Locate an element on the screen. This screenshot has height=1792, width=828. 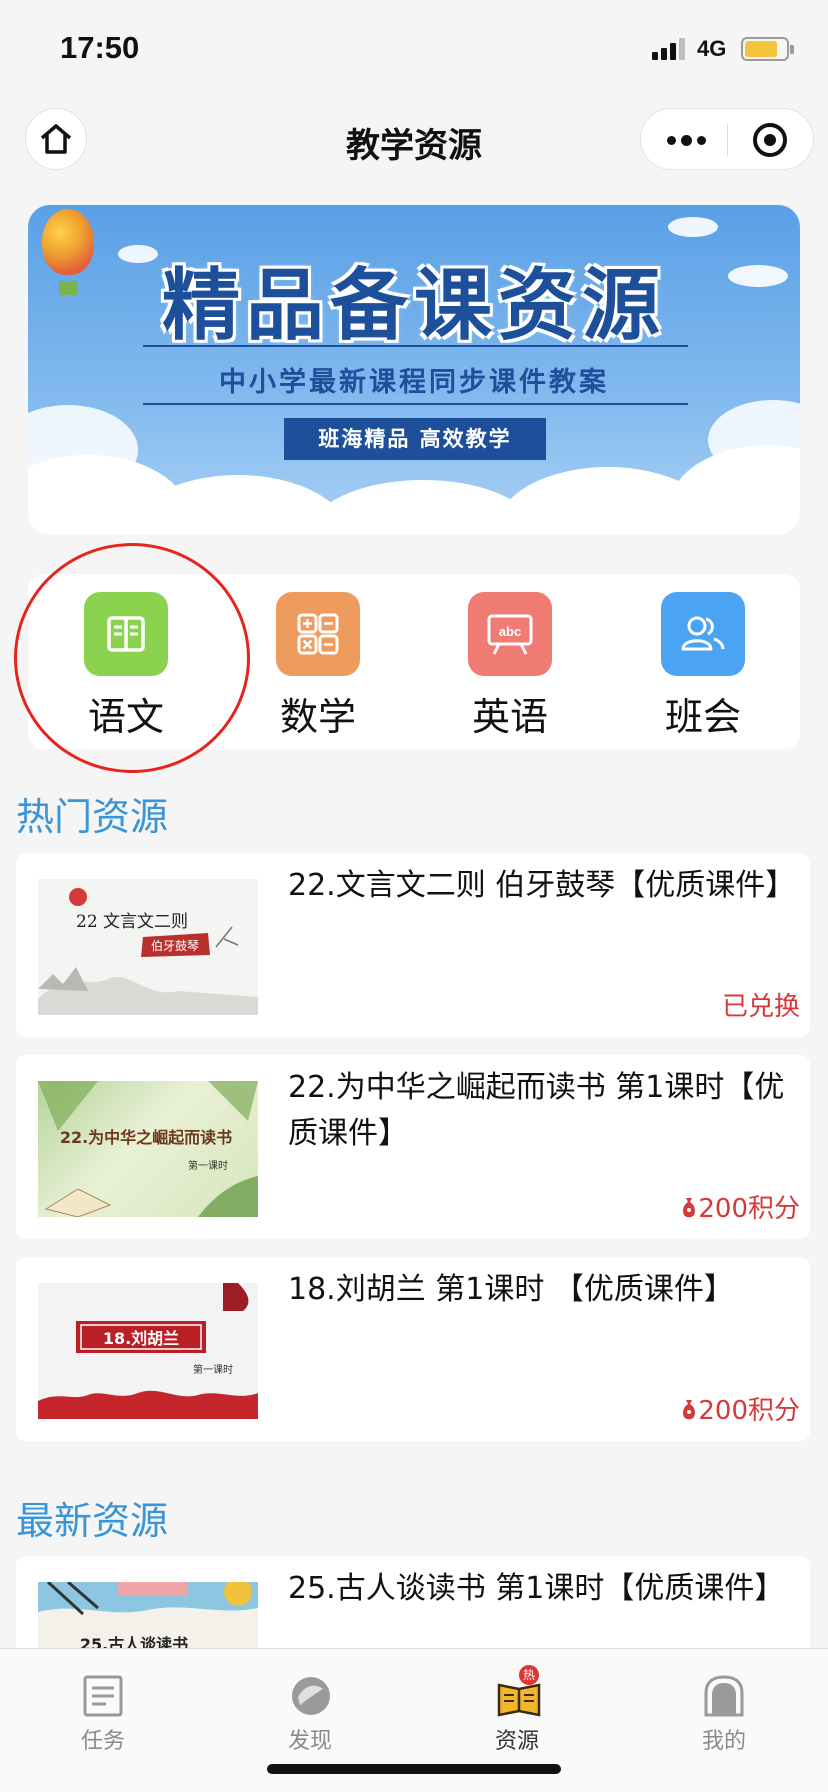
category-class-meeting: 班会 is located at coordinates (703, 666).